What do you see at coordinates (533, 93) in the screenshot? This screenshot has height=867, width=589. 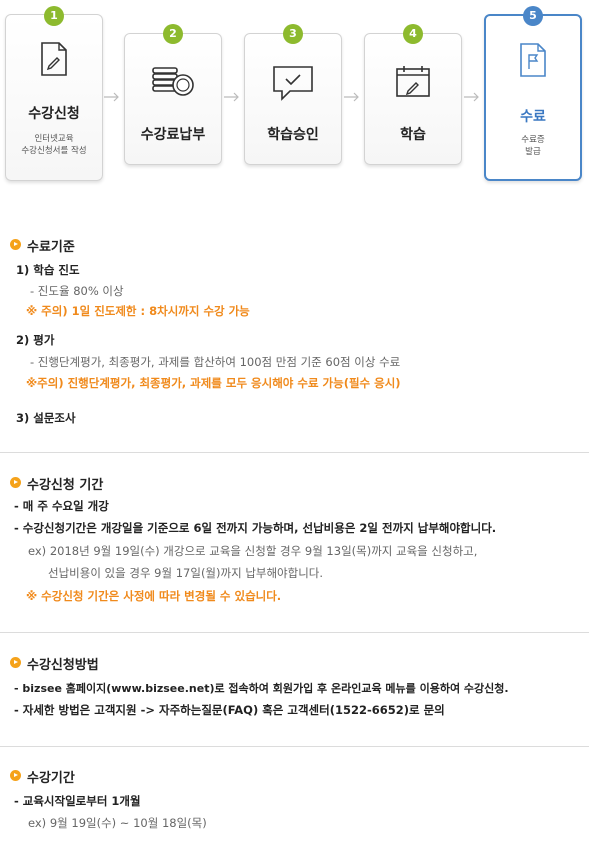 I see `step-completion: 5 수료 수료증 발급` at bounding box center [533, 93].